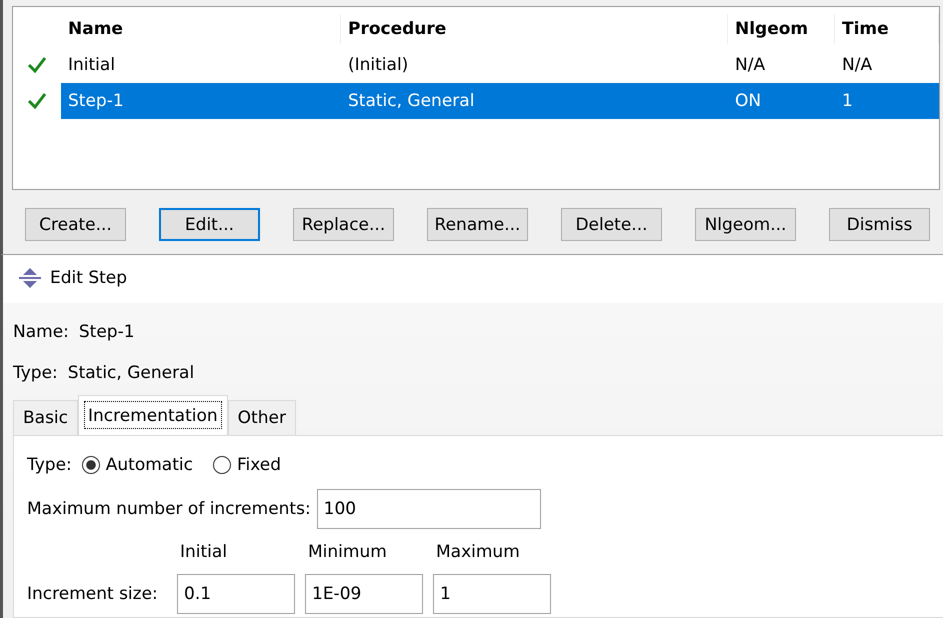 The width and height of the screenshot is (943, 618). I want to click on column-label: Initial, so click(203, 553).